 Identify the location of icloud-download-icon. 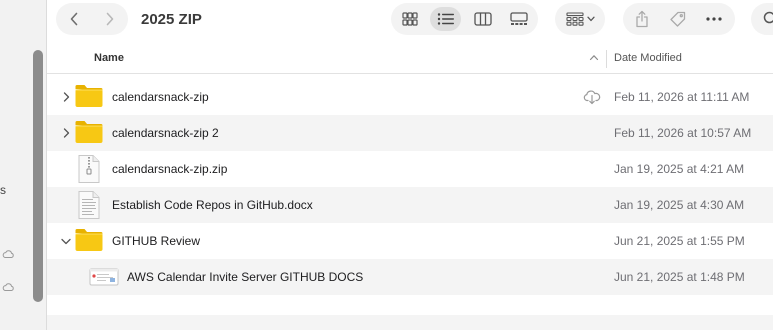
(592, 97).